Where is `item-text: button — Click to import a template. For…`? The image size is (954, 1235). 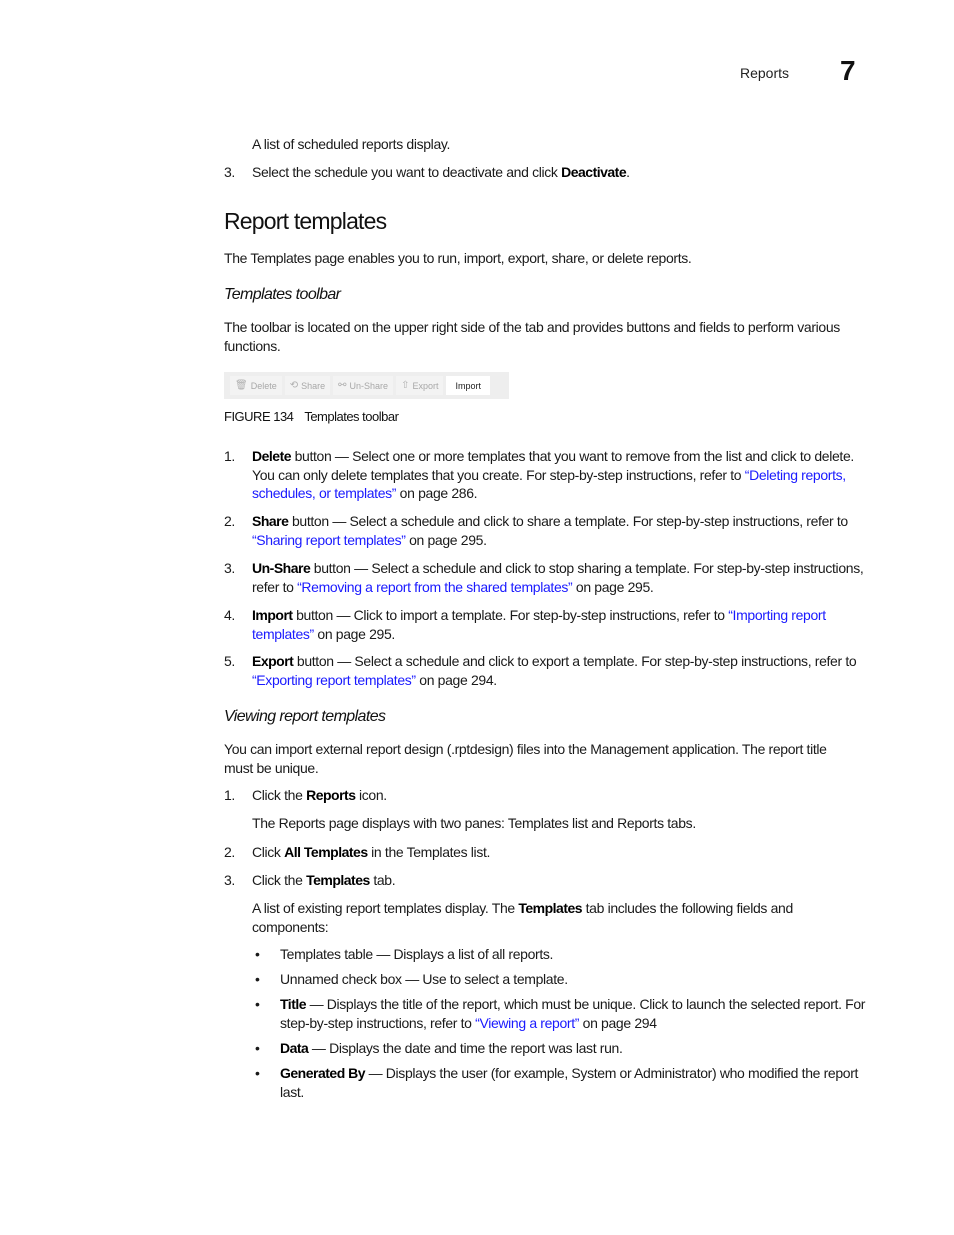 item-text: button — Click to import a template. For… is located at coordinates (510, 615).